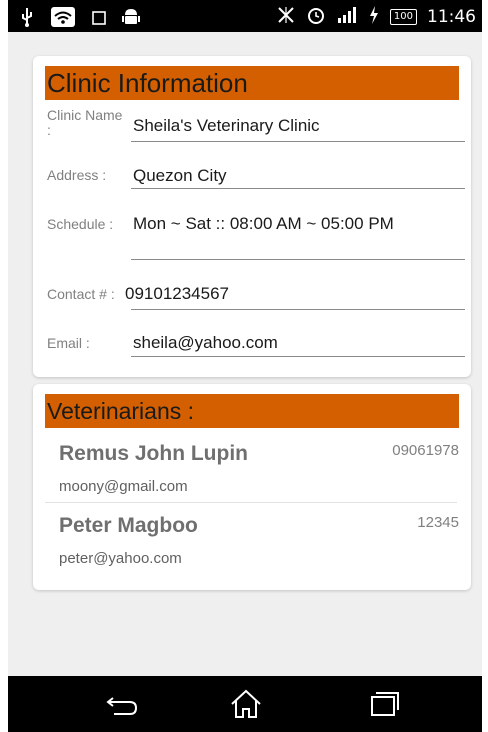  Describe the element at coordinates (81, 294) in the screenshot. I see `contact-label: Contact # :` at that location.